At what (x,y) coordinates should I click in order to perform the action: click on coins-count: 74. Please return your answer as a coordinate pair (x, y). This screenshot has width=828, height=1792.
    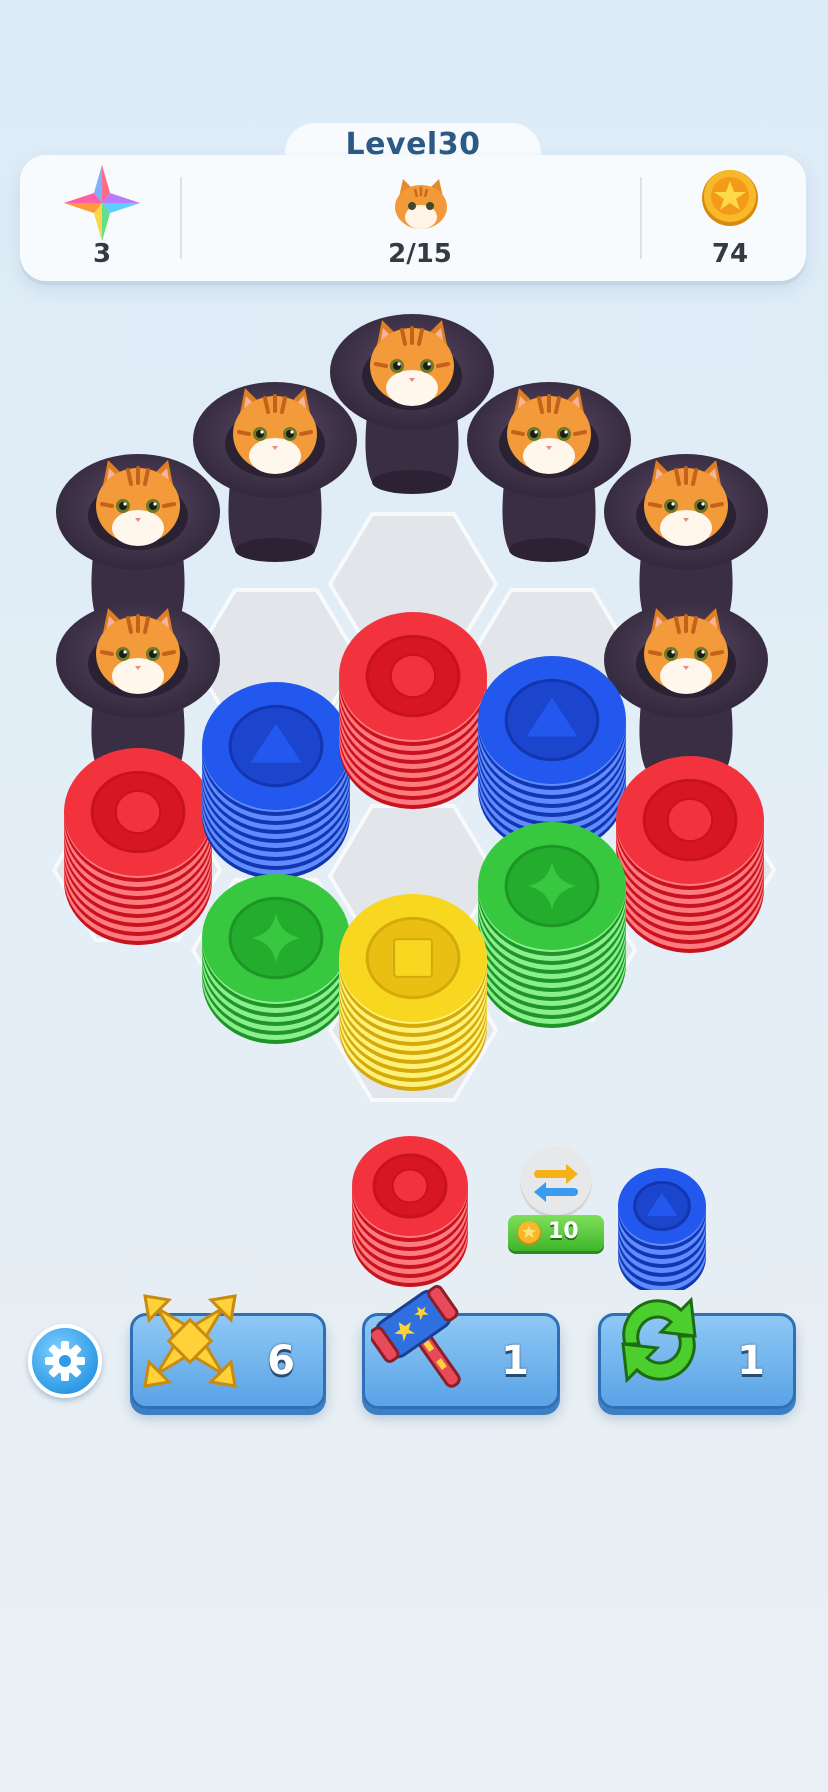
    Looking at the image, I should click on (730, 254).